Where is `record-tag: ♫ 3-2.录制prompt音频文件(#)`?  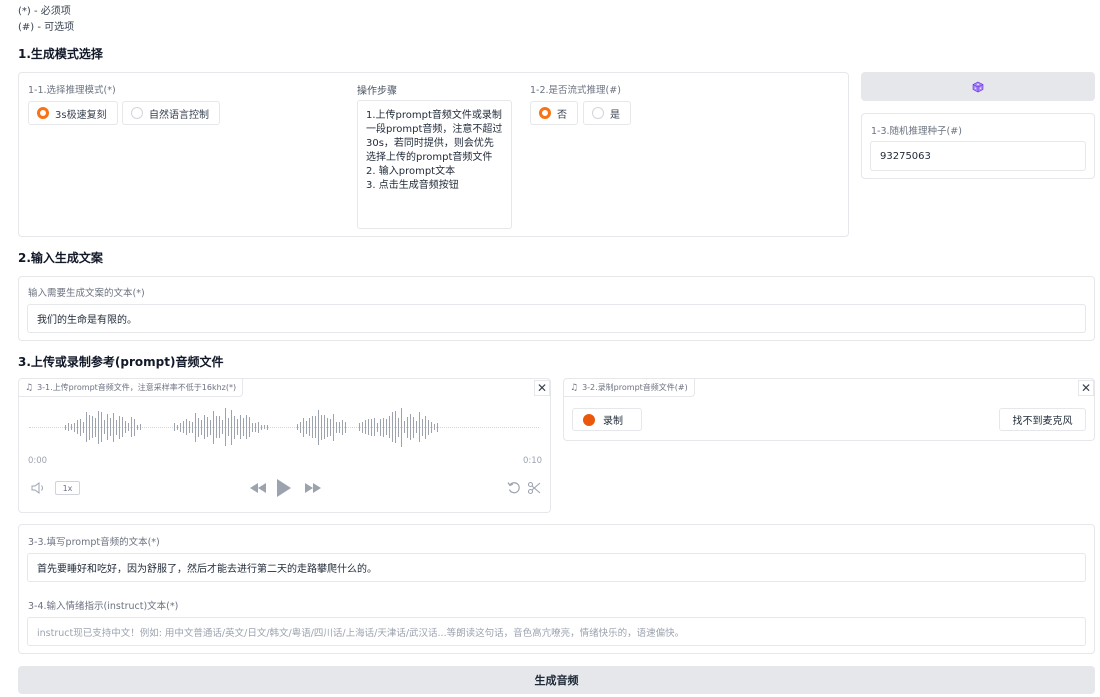
record-tag: ♫ 3-2.录制prompt音频文件(#) is located at coordinates (629, 388).